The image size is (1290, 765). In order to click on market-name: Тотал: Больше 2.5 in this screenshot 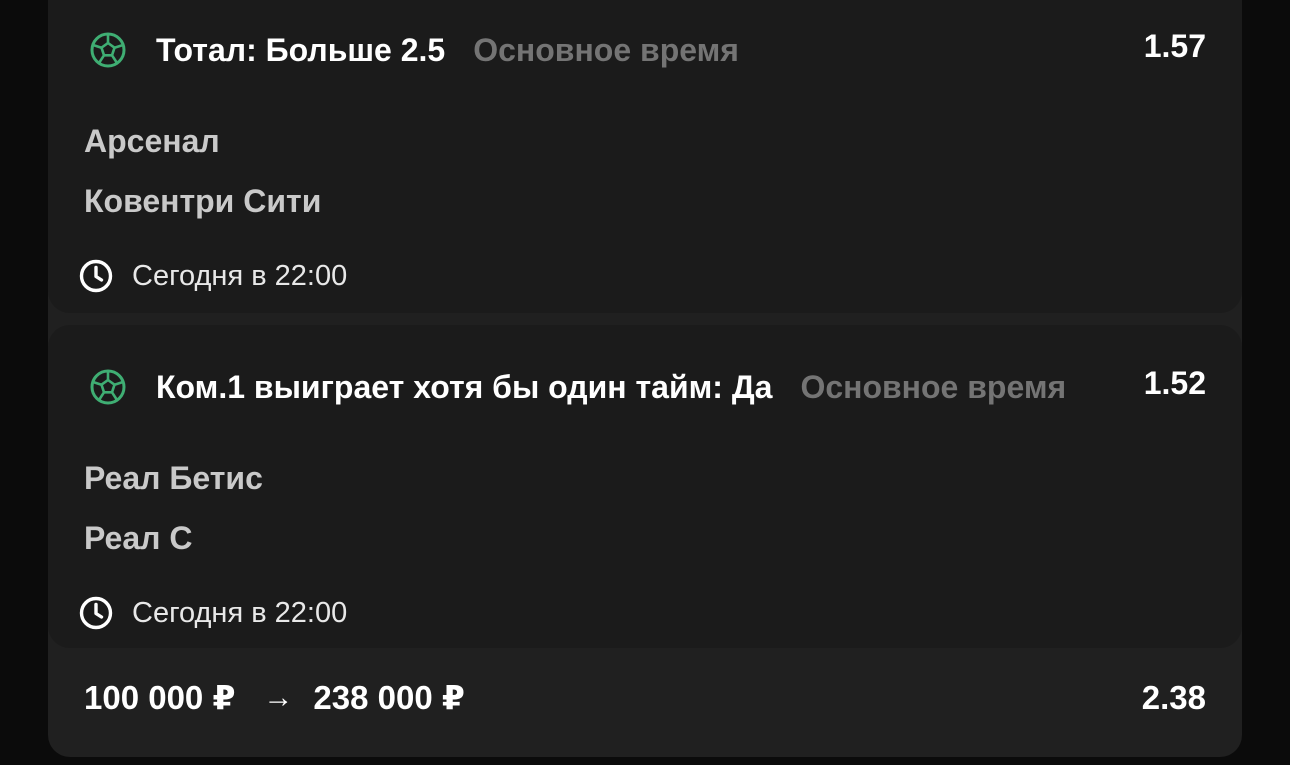, I will do `click(301, 49)`.